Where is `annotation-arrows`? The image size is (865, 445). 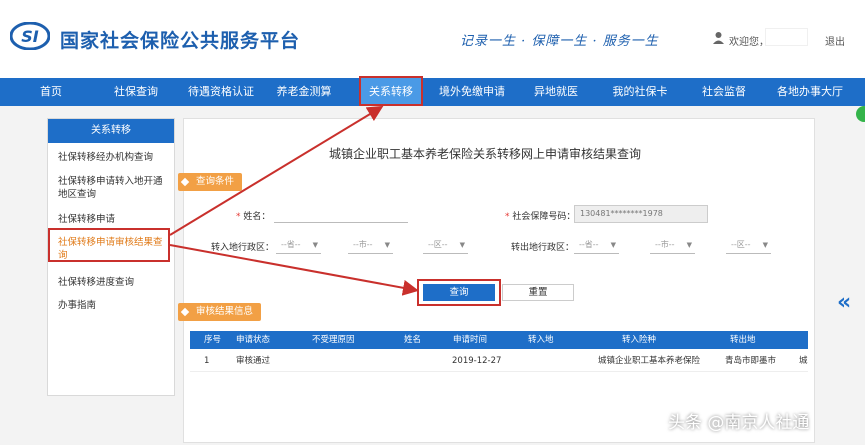 annotation-arrows is located at coordinates (294, 200).